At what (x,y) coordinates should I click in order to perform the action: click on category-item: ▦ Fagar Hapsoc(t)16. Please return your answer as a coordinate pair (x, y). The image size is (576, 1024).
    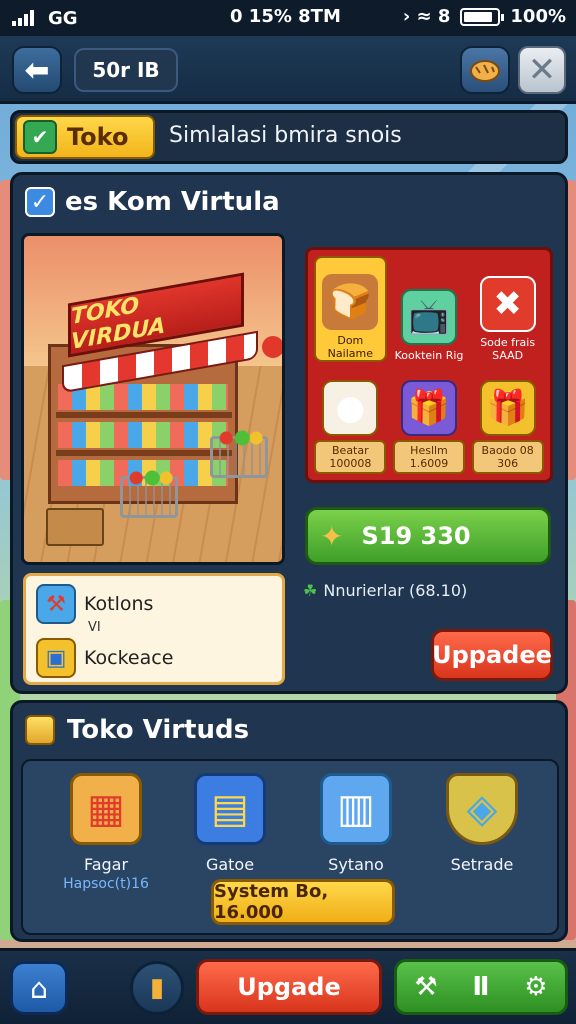
    Looking at the image, I should click on (106, 832).